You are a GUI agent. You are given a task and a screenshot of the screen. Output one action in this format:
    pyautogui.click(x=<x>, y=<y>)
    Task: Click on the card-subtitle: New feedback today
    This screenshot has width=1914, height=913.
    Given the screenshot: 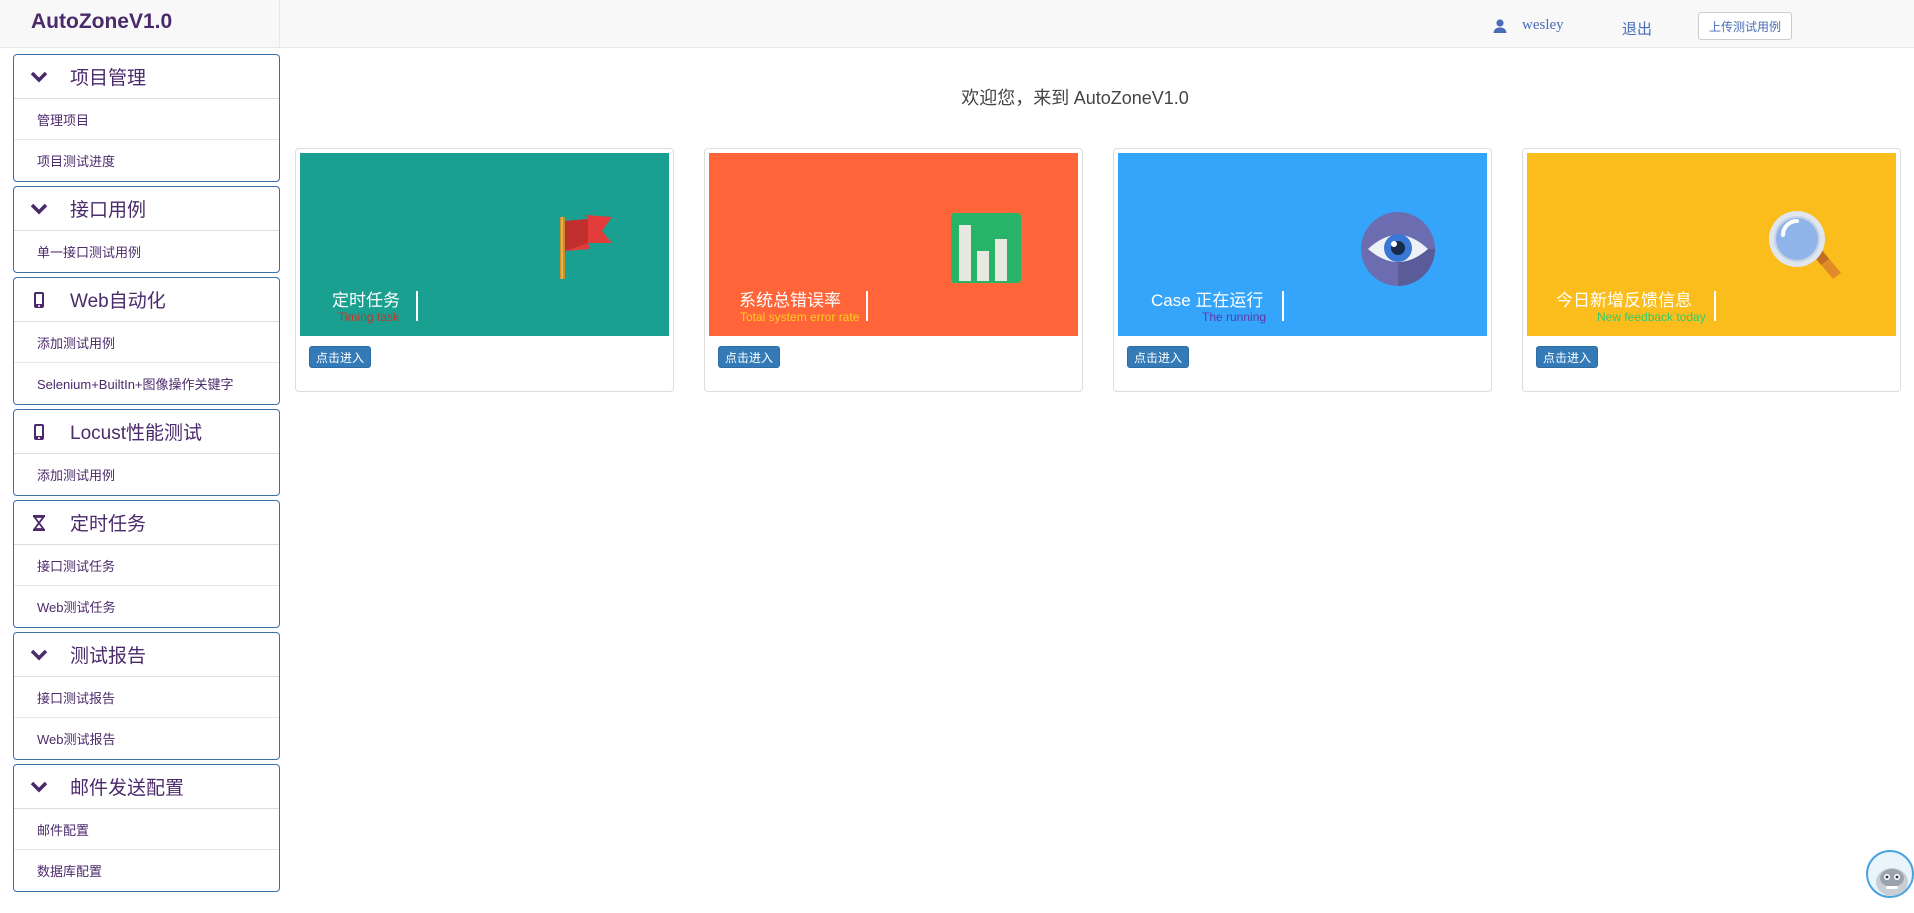 What is the action you would take?
    pyautogui.click(x=1651, y=317)
    